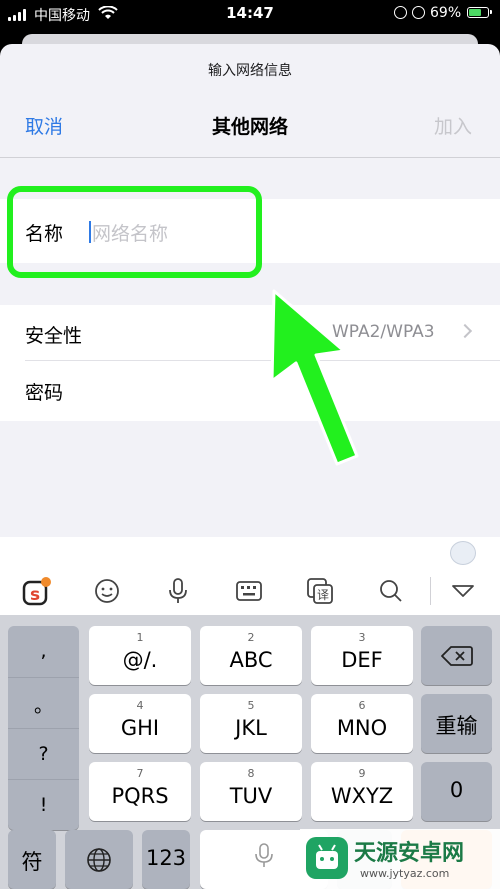 The width and height of the screenshot is (500, 889). Describe the element at coordinates (44, 393) in the screenshot. I see `password-label: 密码` at that location.